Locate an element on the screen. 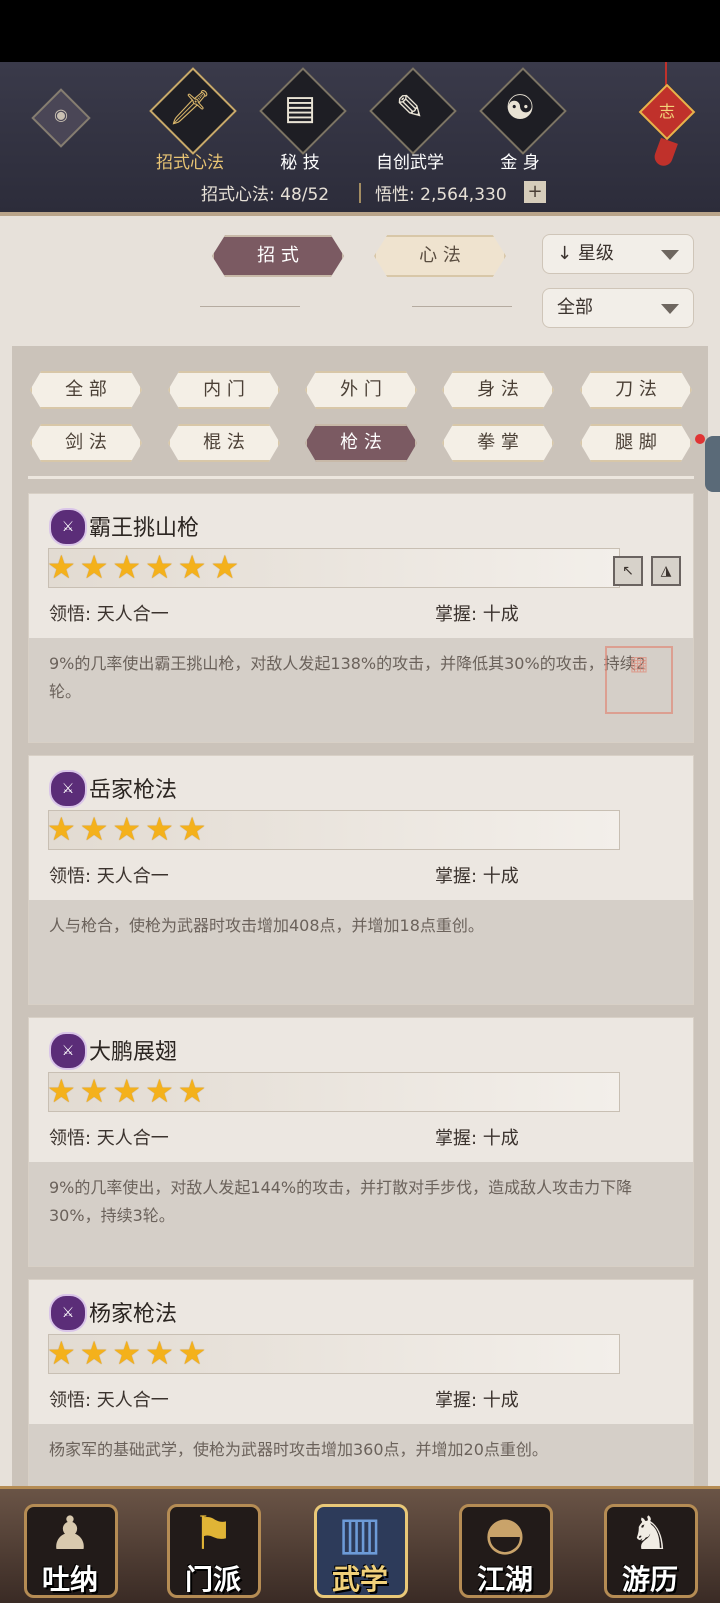  nav-sect: ⚑ 门派 is located at coordinates (213, 1549).